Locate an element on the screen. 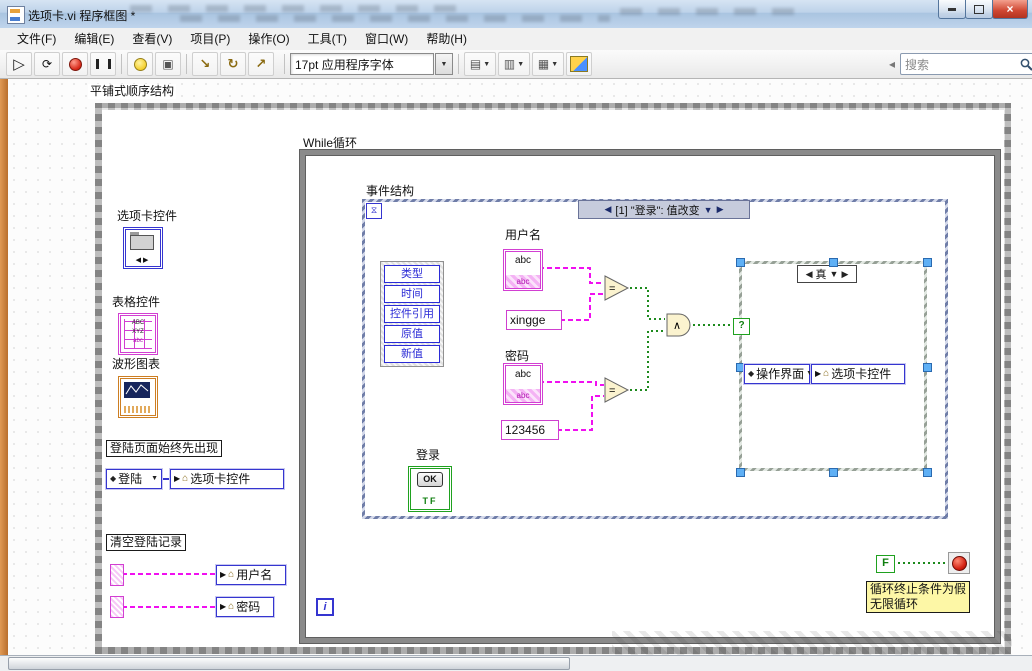 This screenshot has width=1032, height=671. username-terminal: abc abc is located at coordinates (523, 270).